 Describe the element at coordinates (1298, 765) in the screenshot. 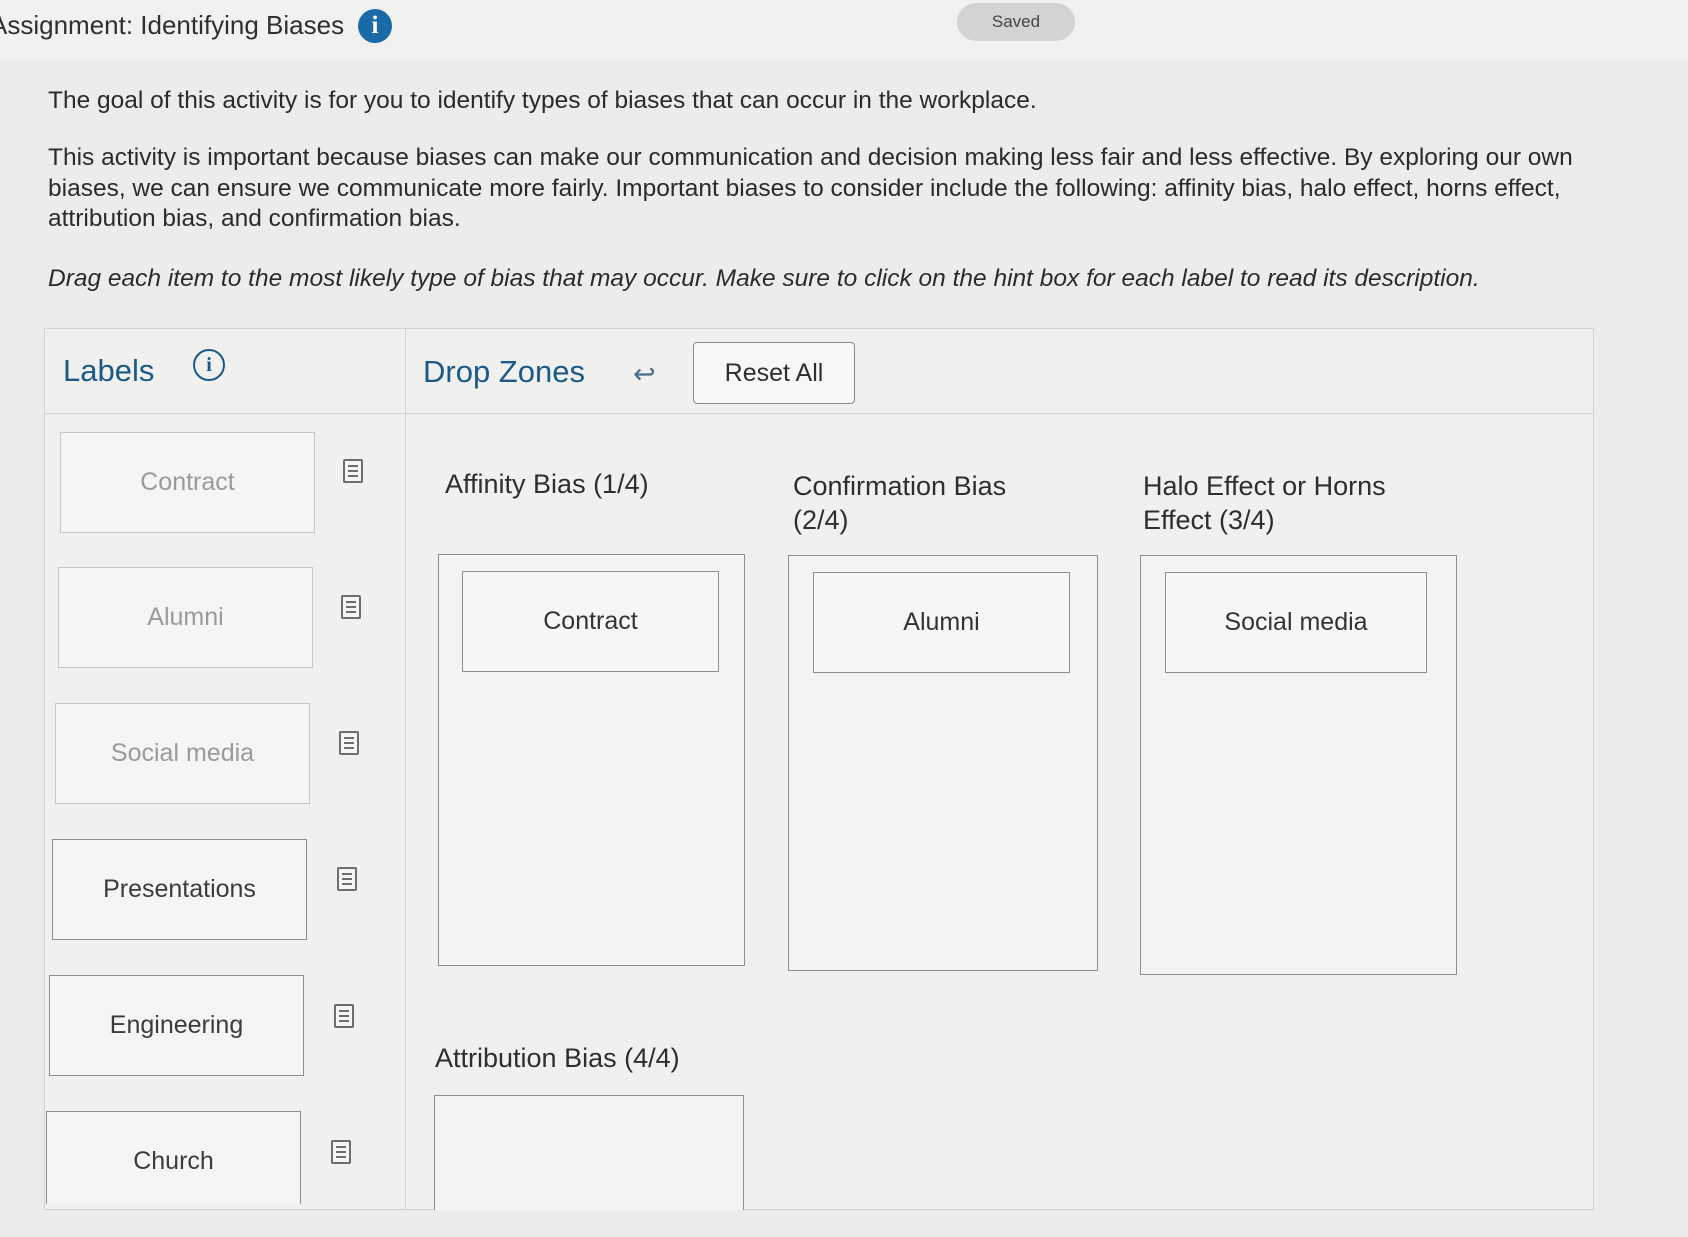

I see `drop-zone-halo-horns-effect: Social media` at that location.